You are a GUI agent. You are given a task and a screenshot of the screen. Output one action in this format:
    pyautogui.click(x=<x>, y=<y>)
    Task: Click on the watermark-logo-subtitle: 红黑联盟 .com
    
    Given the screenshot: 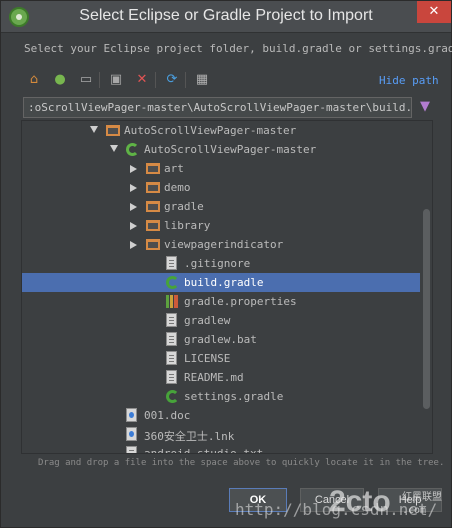 What is the action you would take?
    pyautogui.click(x=422, y=504)
    